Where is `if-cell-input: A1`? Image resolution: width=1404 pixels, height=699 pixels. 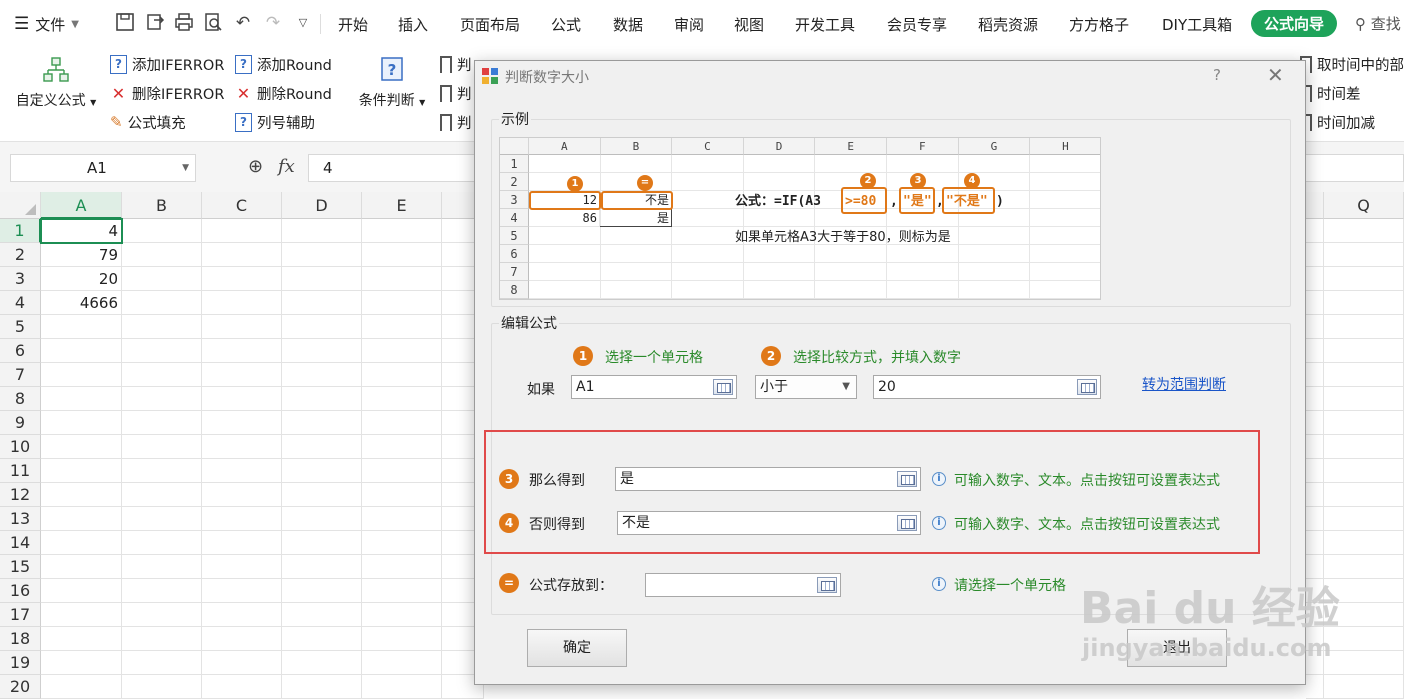
if-cell-input: A1 is located at coordinates (654, 387).